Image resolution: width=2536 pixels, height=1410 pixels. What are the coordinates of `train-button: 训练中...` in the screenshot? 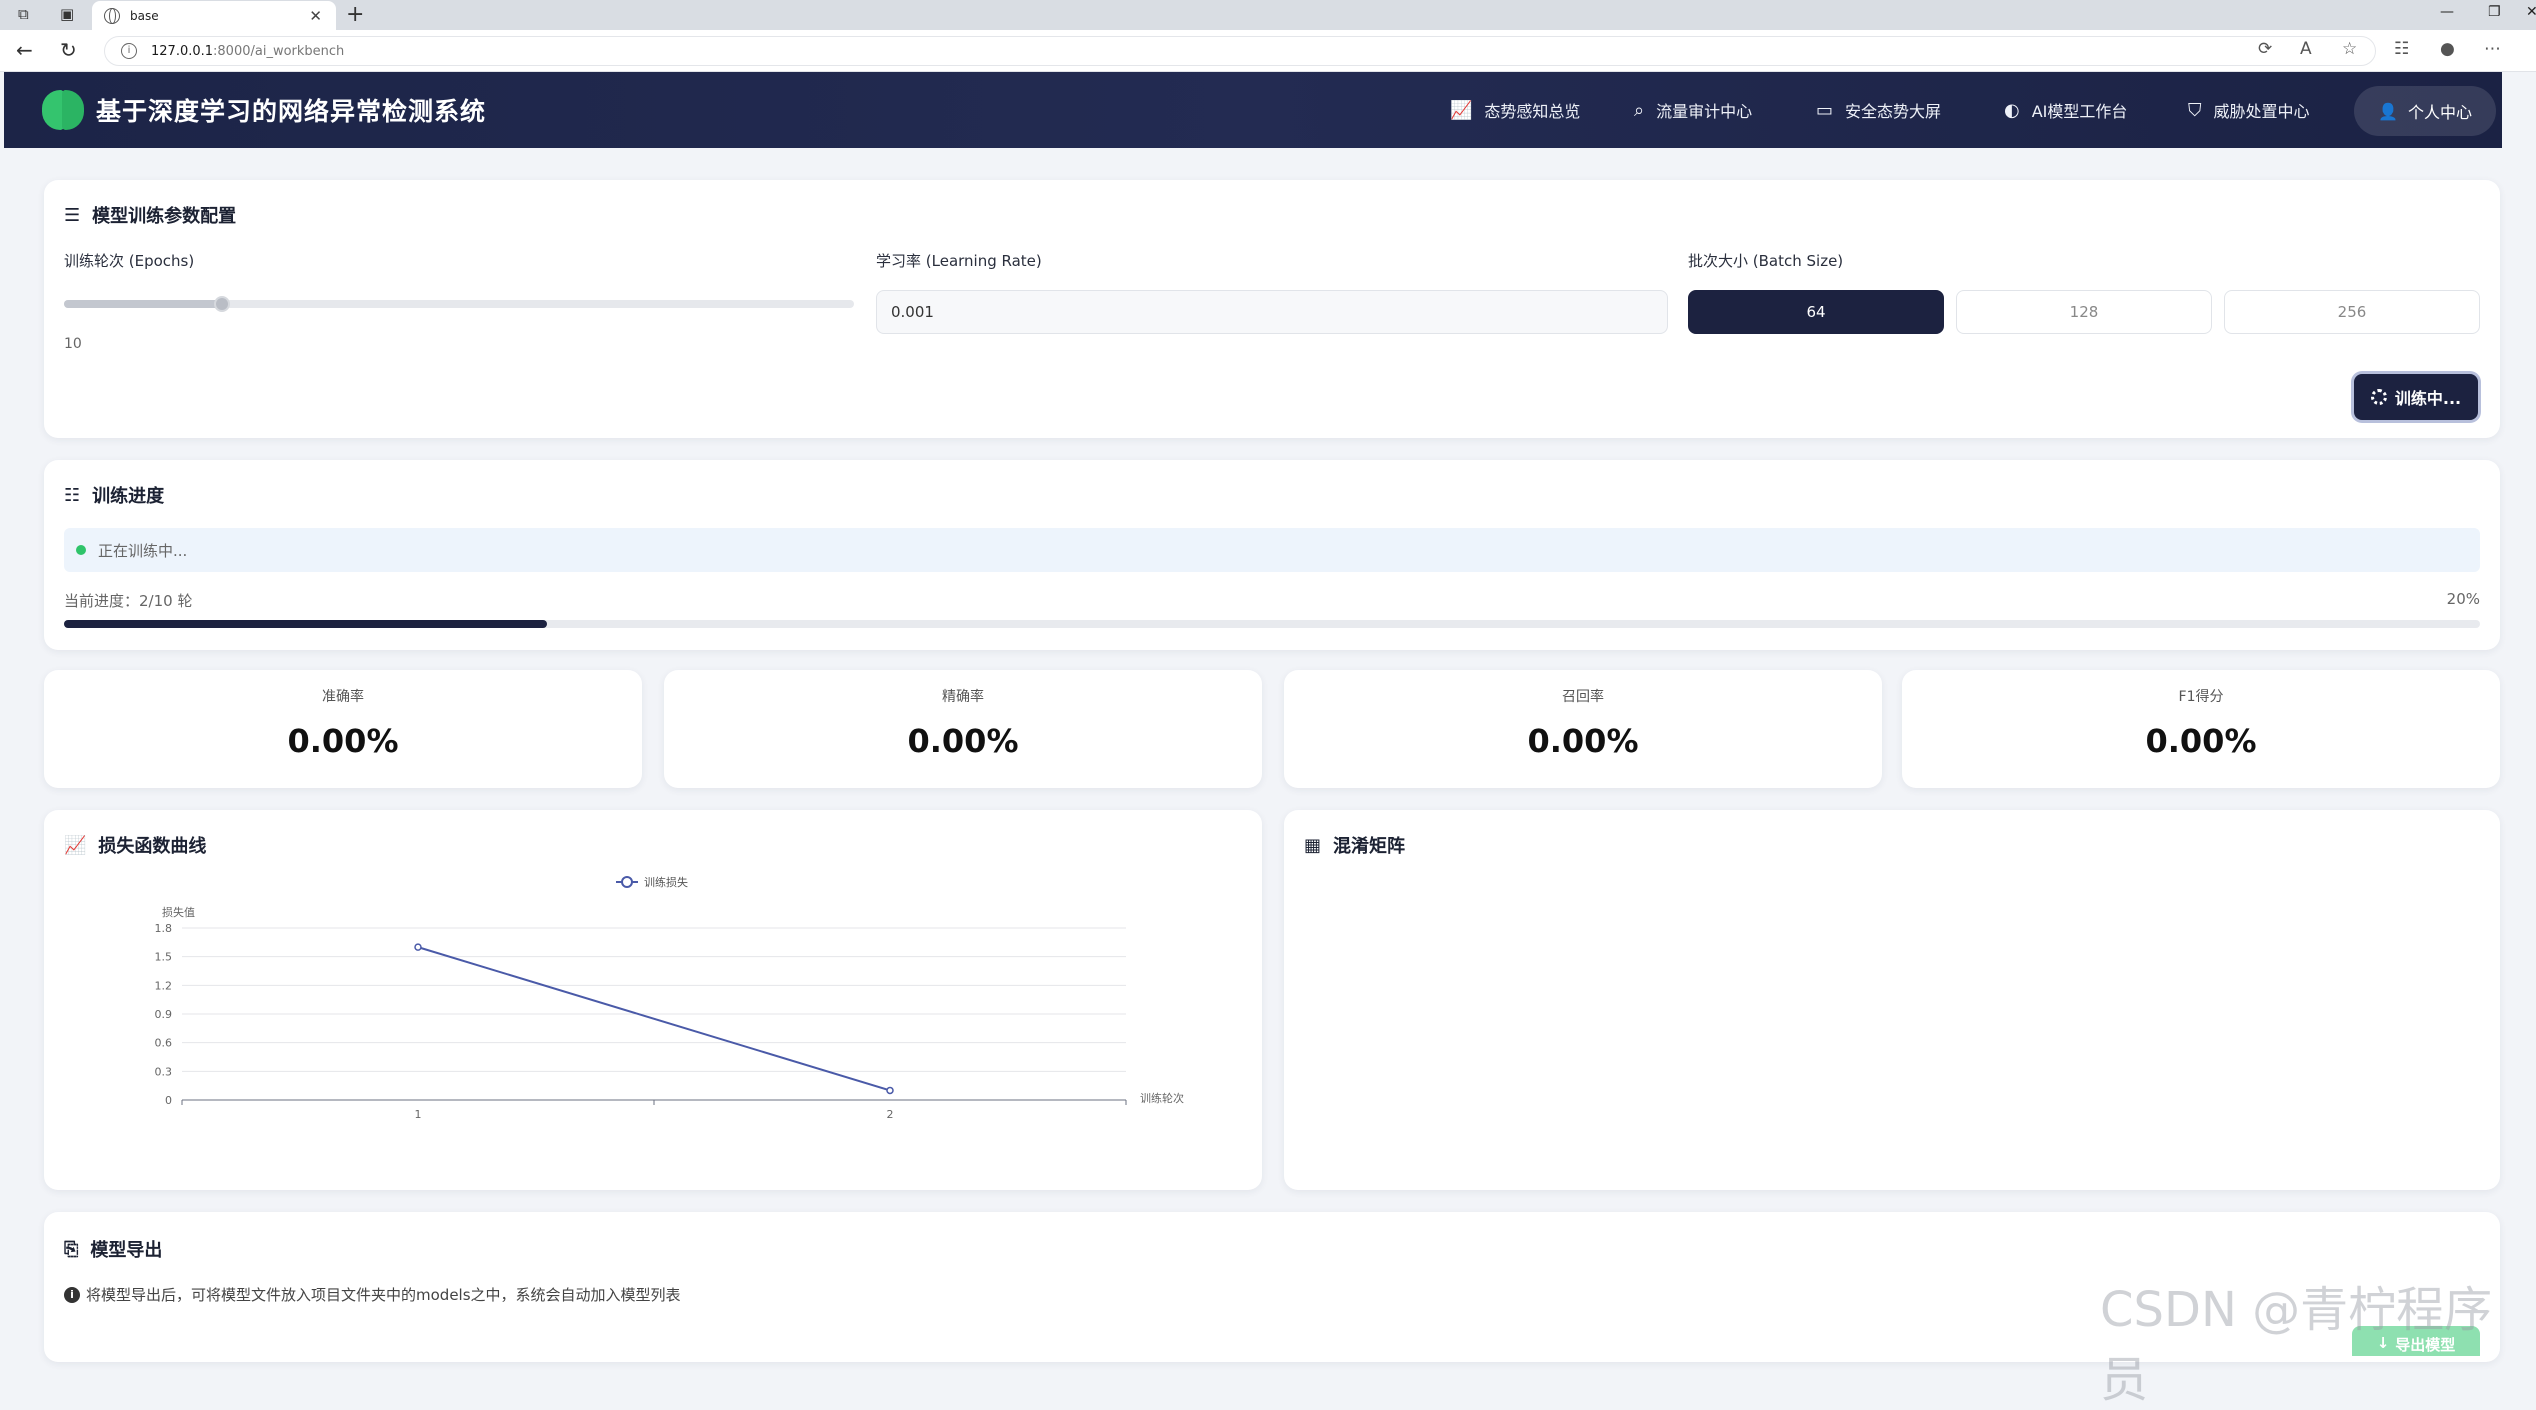 It's located at (2416, 397).